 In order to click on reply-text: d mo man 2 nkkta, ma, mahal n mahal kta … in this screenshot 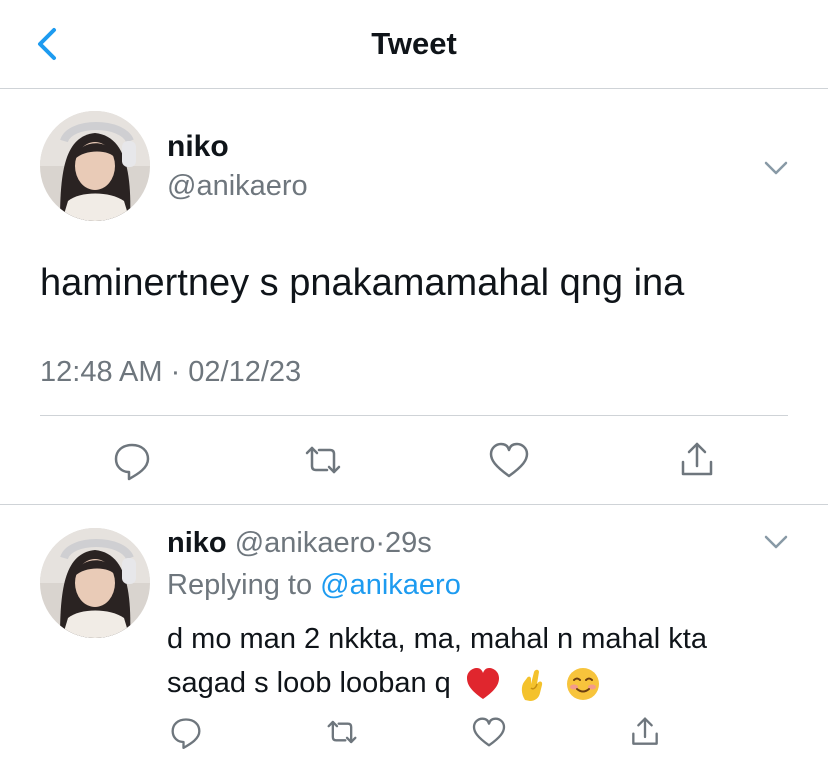, I will do `click(437, 661)`.